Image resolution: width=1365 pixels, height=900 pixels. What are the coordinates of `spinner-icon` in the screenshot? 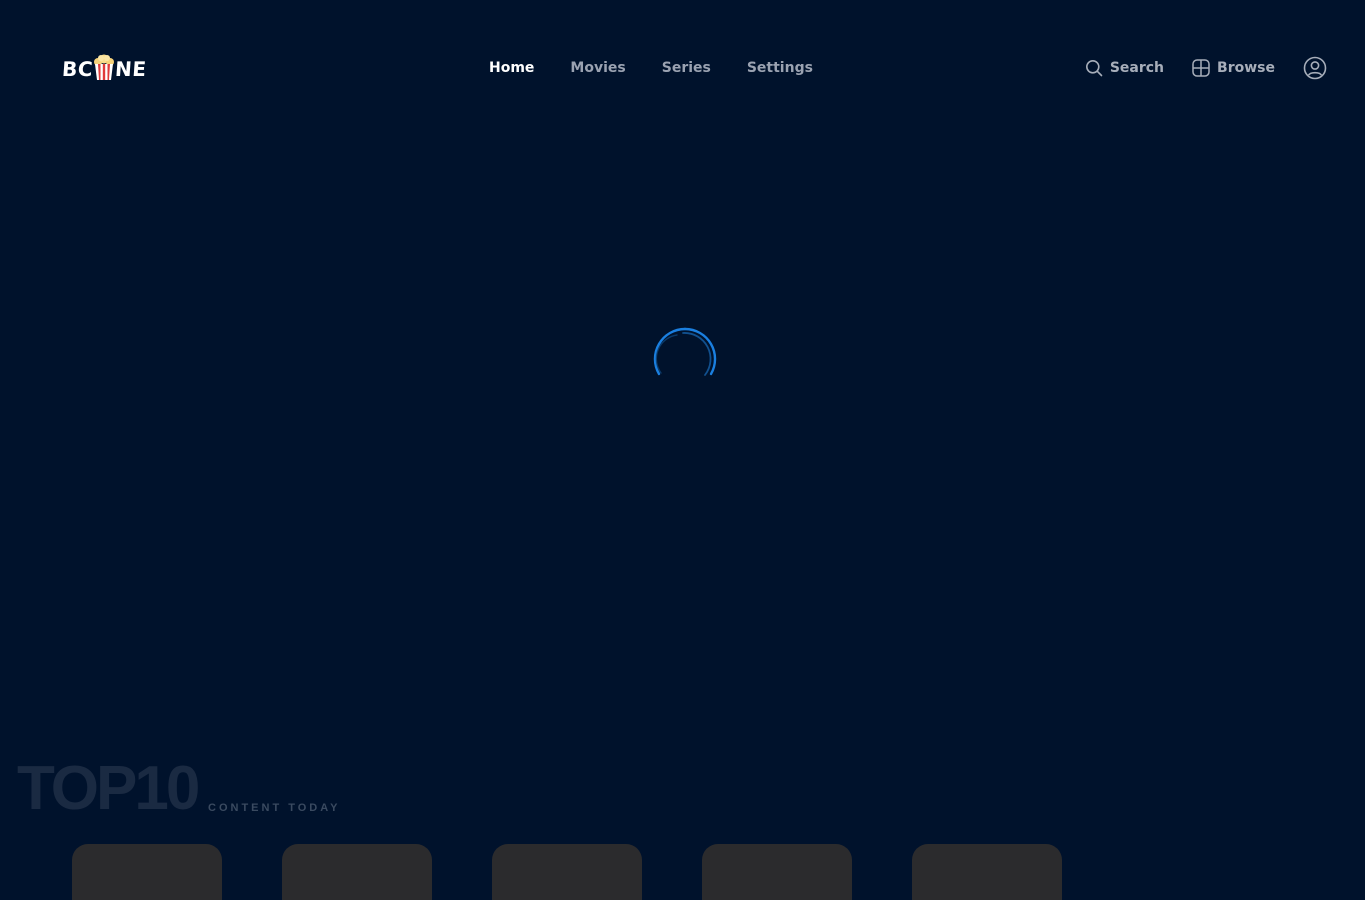 It's located at (685, 351).